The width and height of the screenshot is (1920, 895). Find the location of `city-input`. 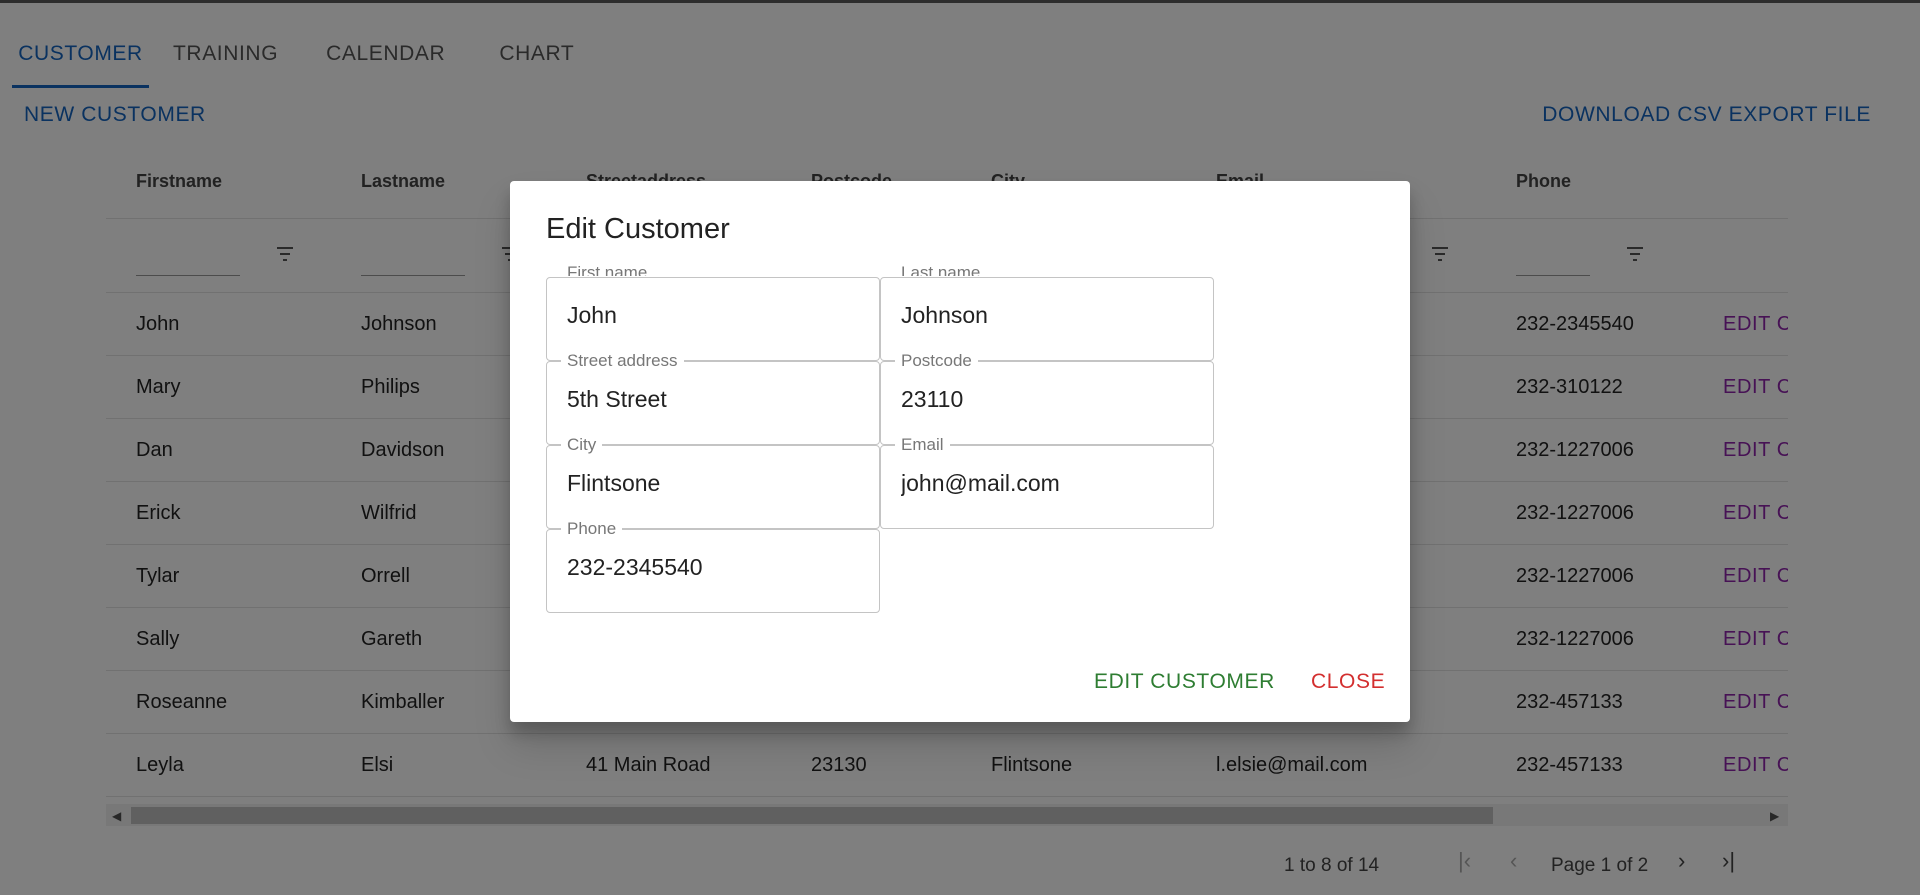

city-input is located at coordinates (712, 483).